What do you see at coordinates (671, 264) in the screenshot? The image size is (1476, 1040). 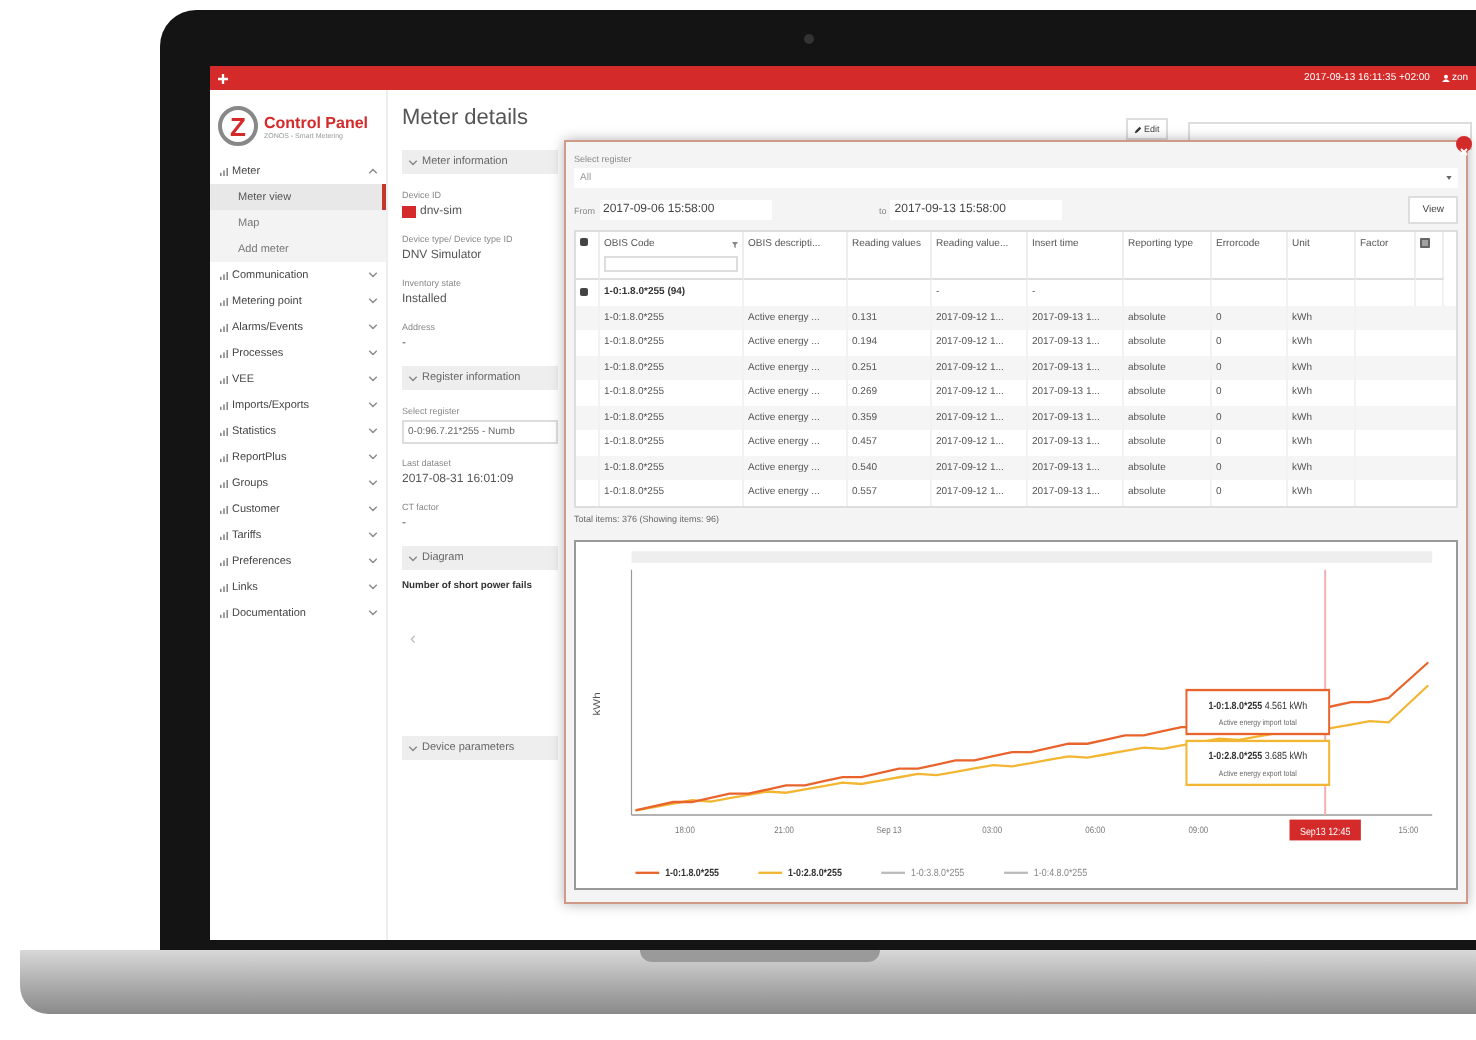 I see `filter-field` at bounding box center [671, 264].